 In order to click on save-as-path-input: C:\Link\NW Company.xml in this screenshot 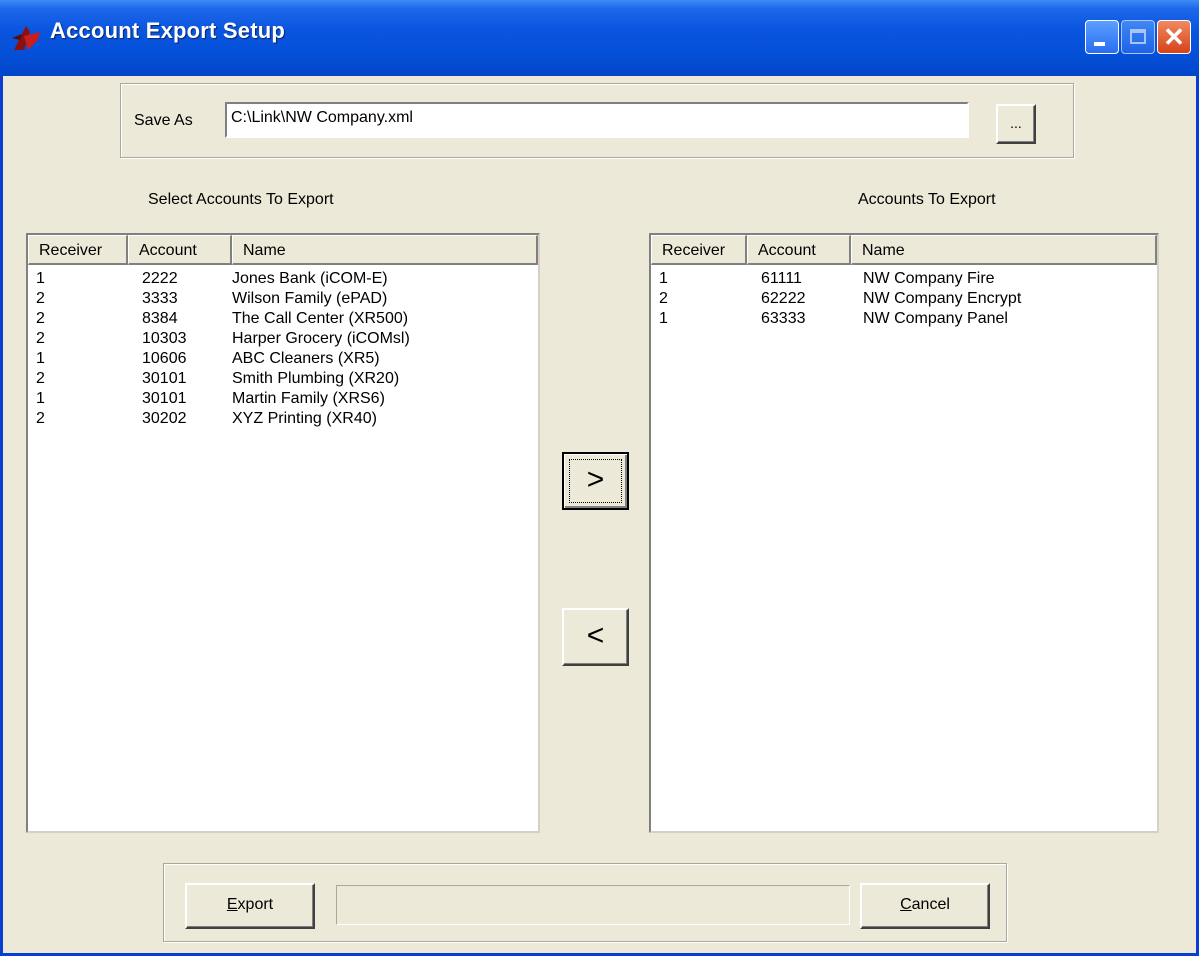, I will do `click(597, 120)`.